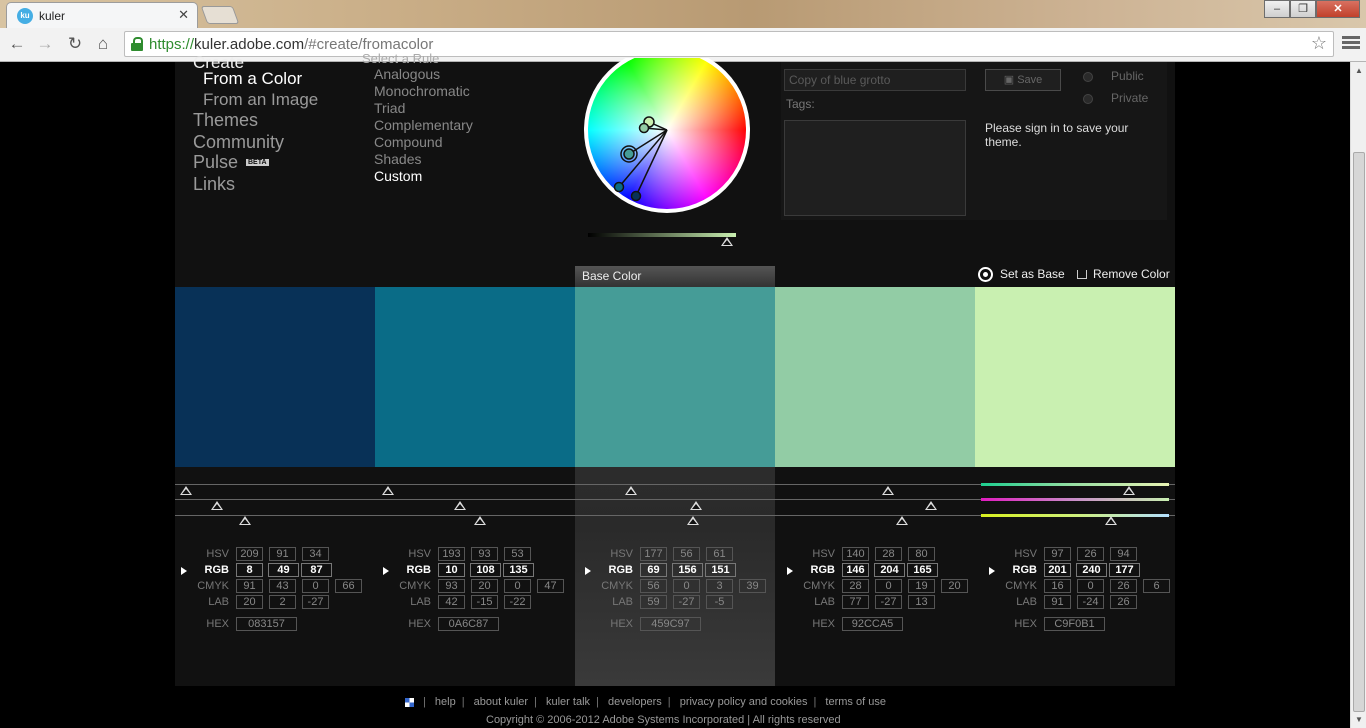  I want to click on nav-item-pulse: Pulse, so click(215, 162).